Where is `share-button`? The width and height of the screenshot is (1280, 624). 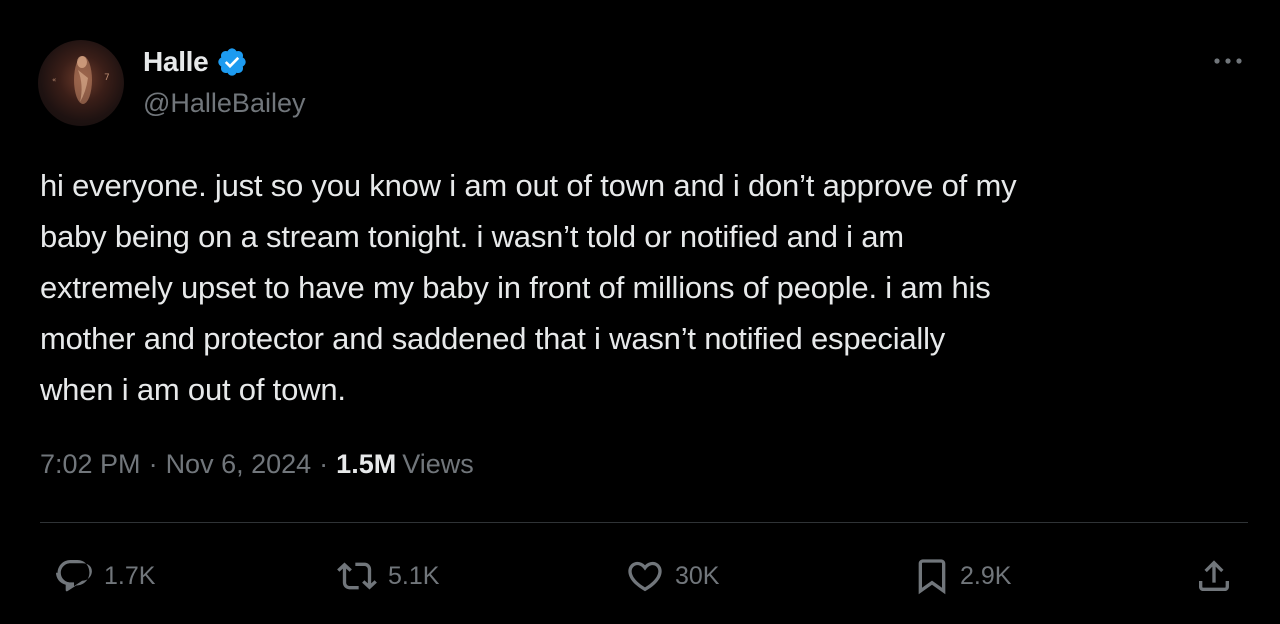
share-button is located at coordinates (1214, 576).